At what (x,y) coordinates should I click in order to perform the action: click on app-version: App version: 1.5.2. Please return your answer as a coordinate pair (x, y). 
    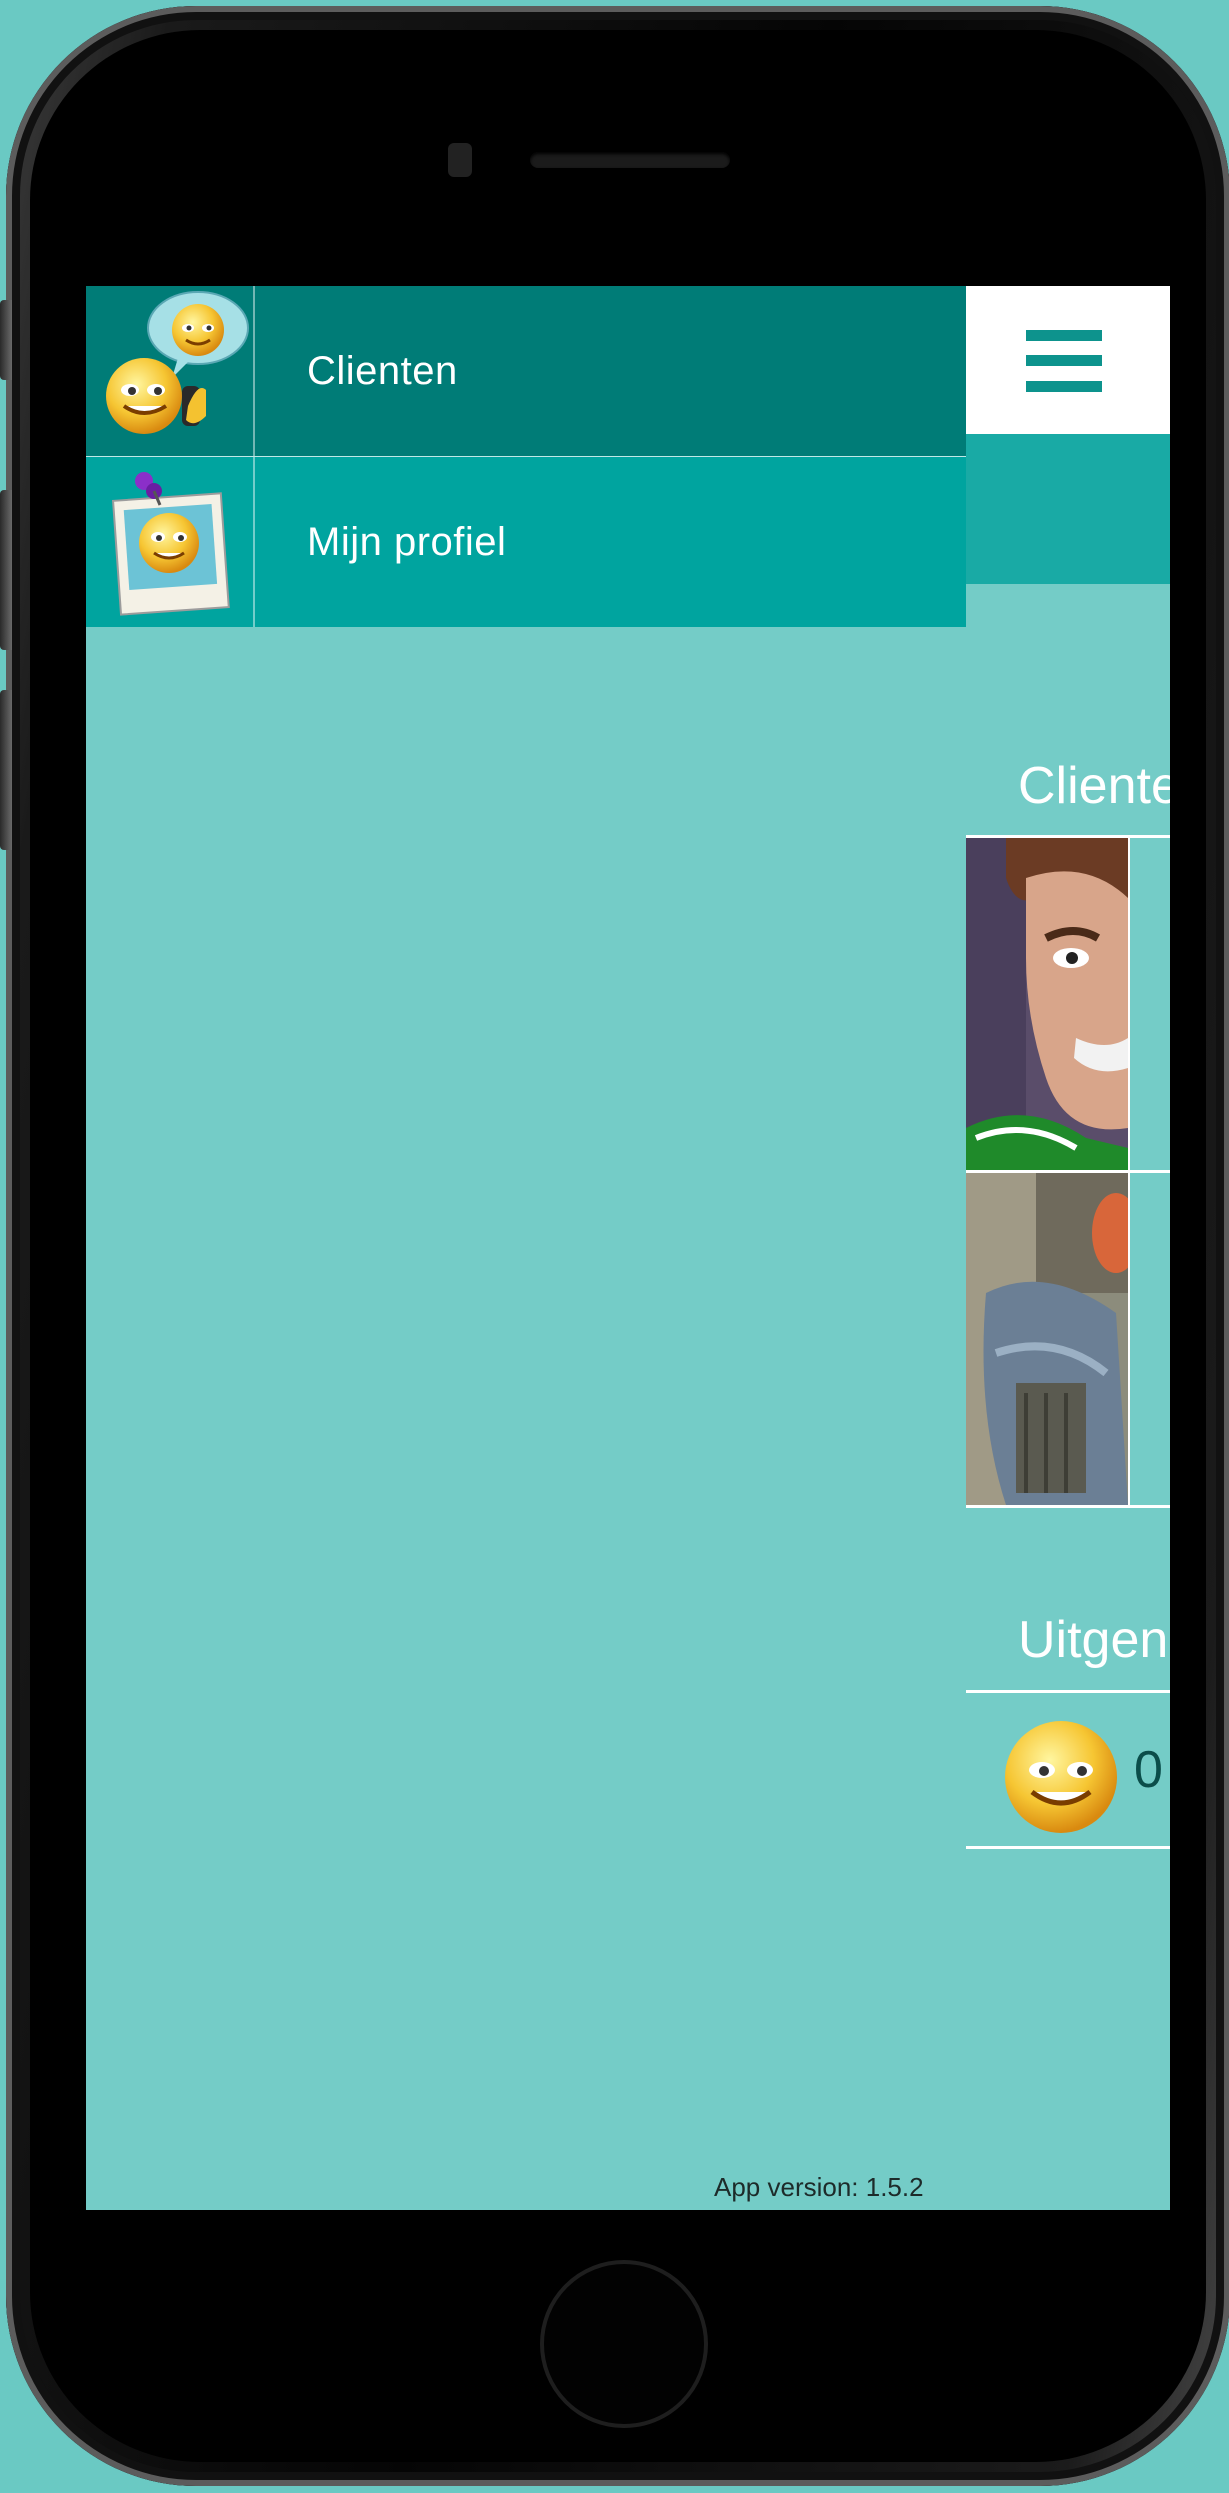
    Looking at the image, I should click on (819, 2187).